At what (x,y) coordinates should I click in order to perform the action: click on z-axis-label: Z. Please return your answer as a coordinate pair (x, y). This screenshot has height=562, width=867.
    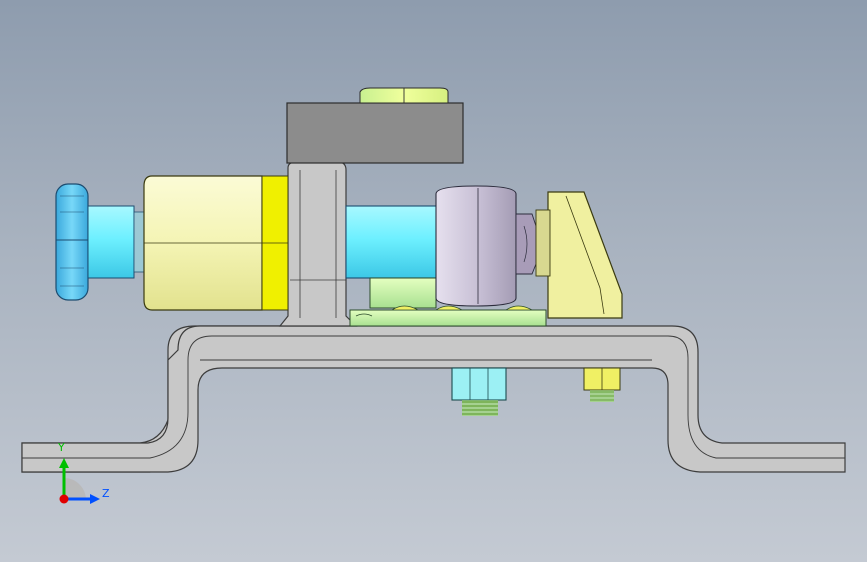
    Looking at the image, I should click on (106, 493).